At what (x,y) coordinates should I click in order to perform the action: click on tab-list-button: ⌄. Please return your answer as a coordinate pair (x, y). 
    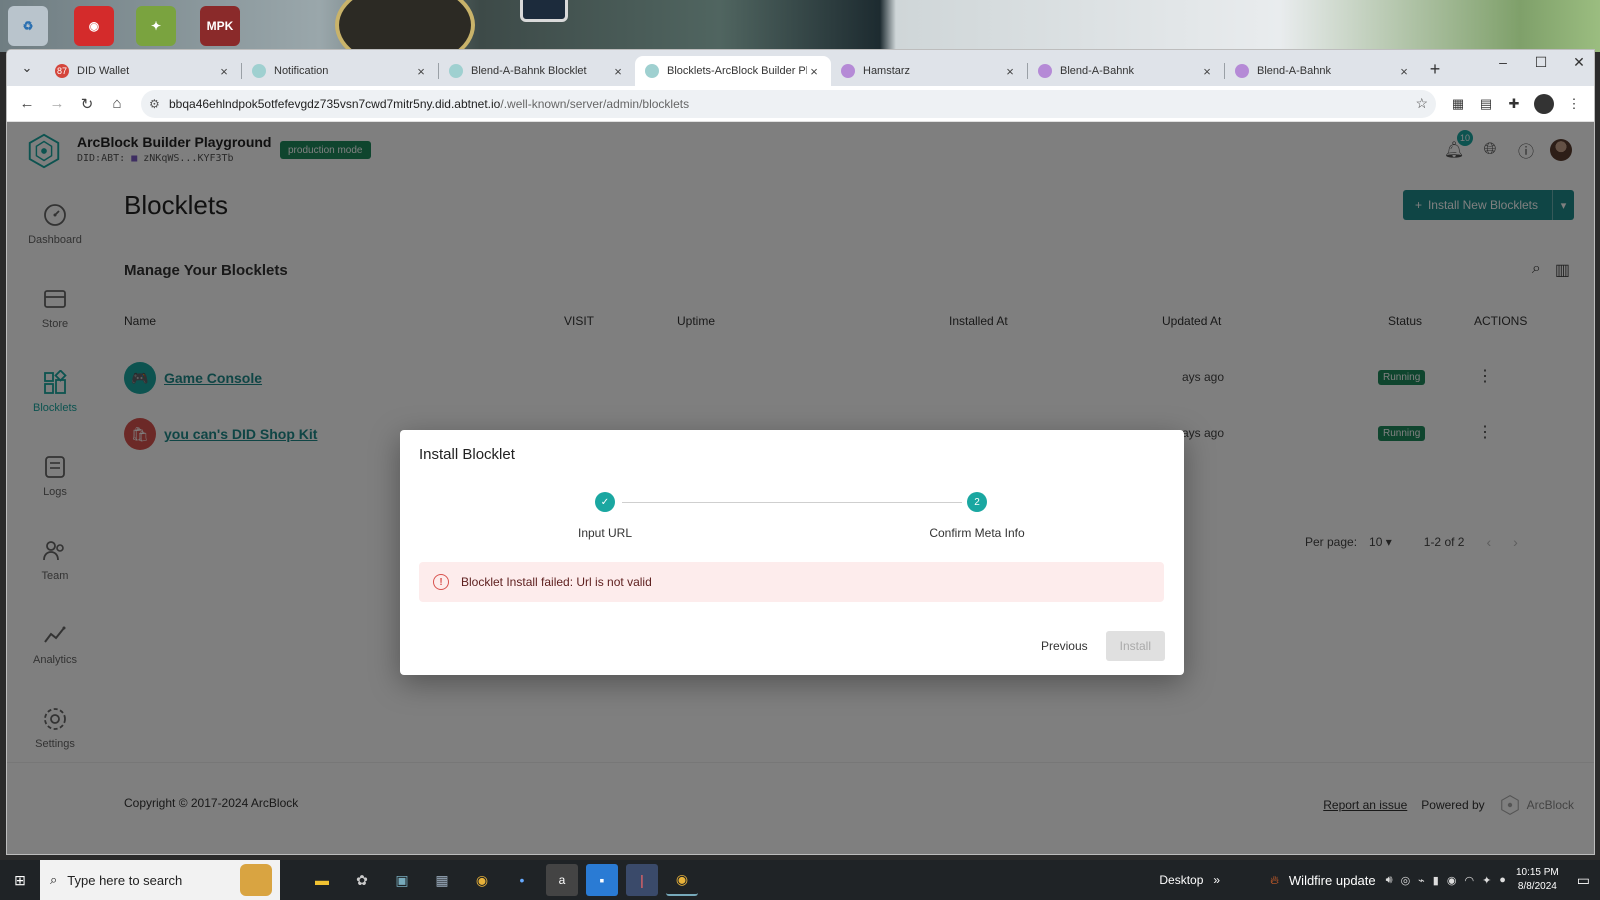
    Looking at the image, I should click on (27, 68).